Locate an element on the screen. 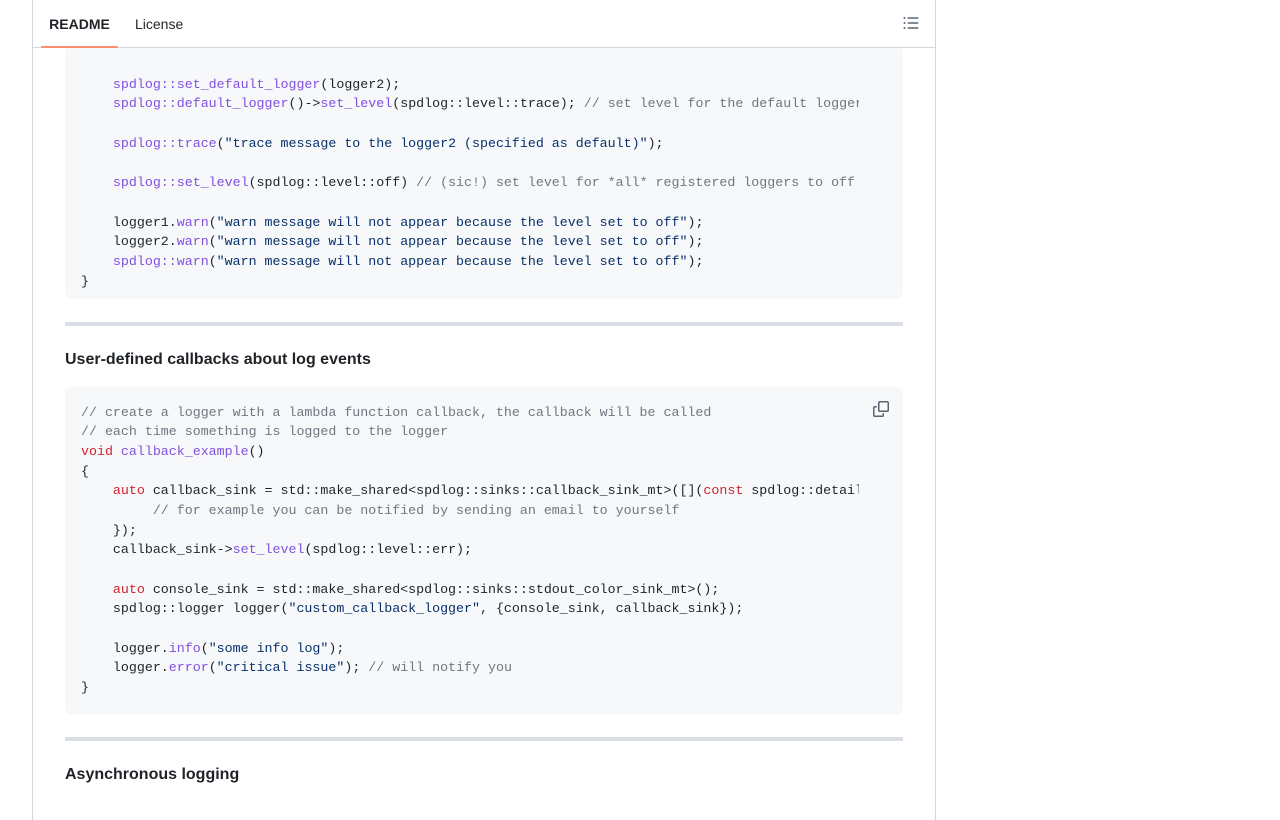  code-line: spdlog::set_default_logger(logger2); is located at coordinates (256, 84).